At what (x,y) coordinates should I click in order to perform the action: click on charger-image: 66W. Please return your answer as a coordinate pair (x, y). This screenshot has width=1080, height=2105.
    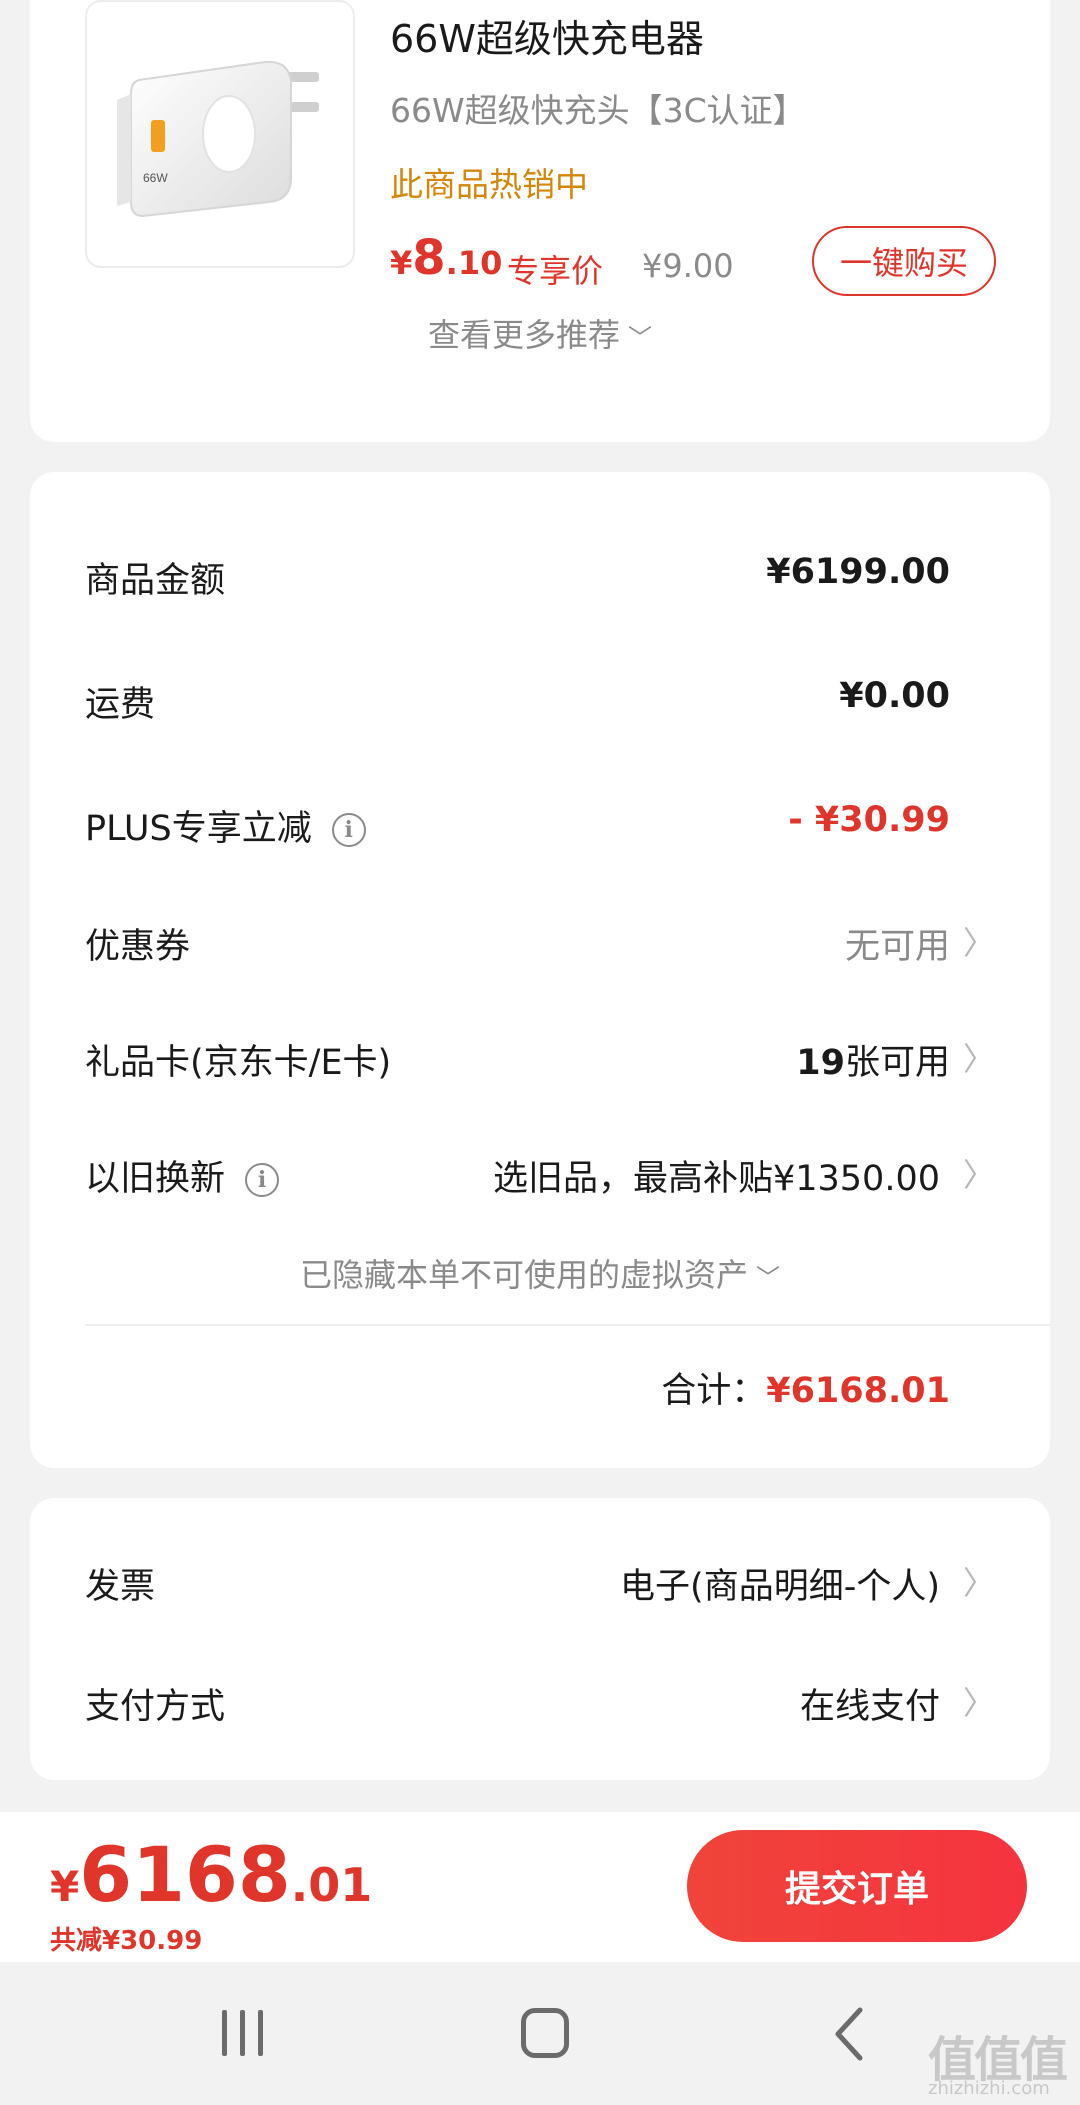
    Looking at the image, I should click on (218, 139).